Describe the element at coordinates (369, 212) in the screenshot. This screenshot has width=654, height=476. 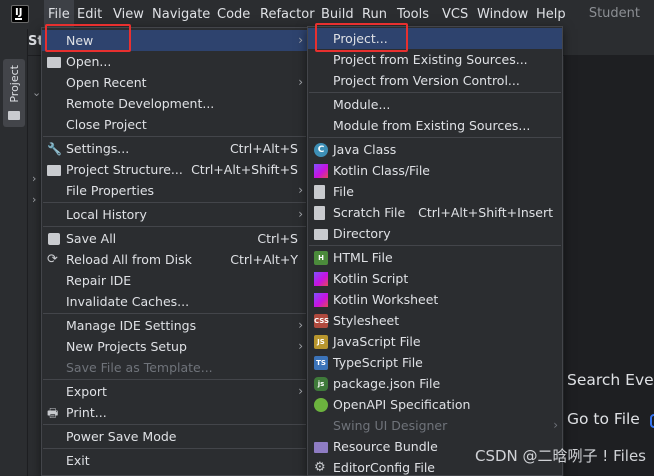
I see `menu-item-label: Scratch File` at that location.